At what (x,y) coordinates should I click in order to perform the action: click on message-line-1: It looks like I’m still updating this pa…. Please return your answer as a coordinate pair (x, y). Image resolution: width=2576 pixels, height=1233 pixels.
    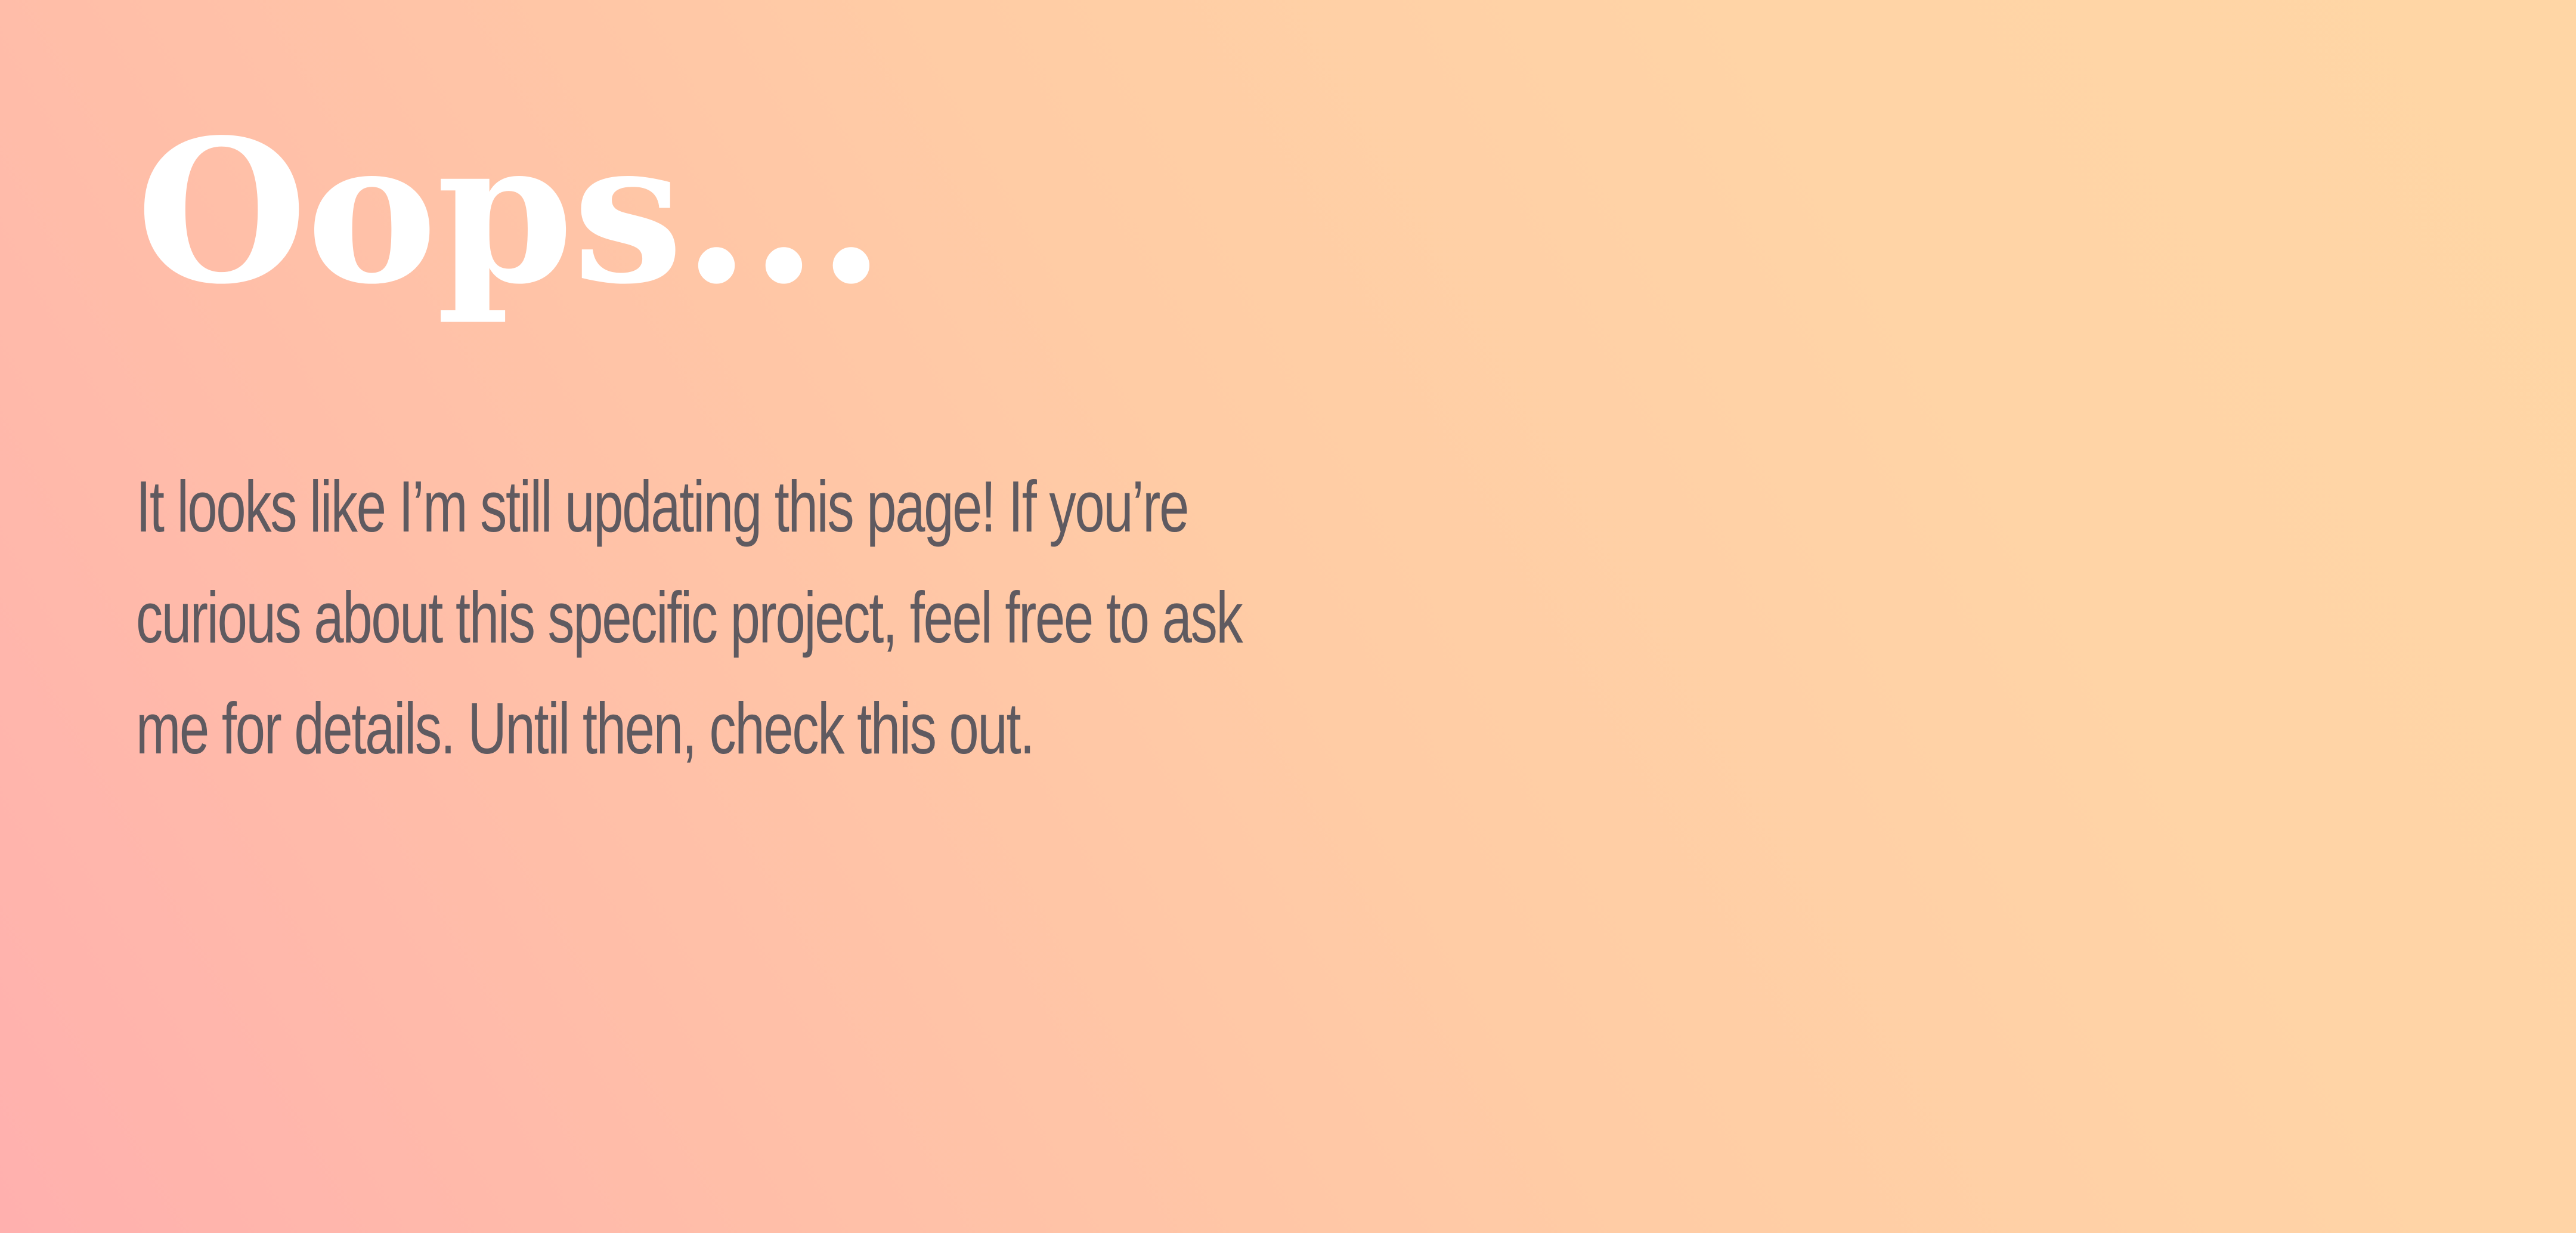
    Looking at the image, I should click on (663, 506).